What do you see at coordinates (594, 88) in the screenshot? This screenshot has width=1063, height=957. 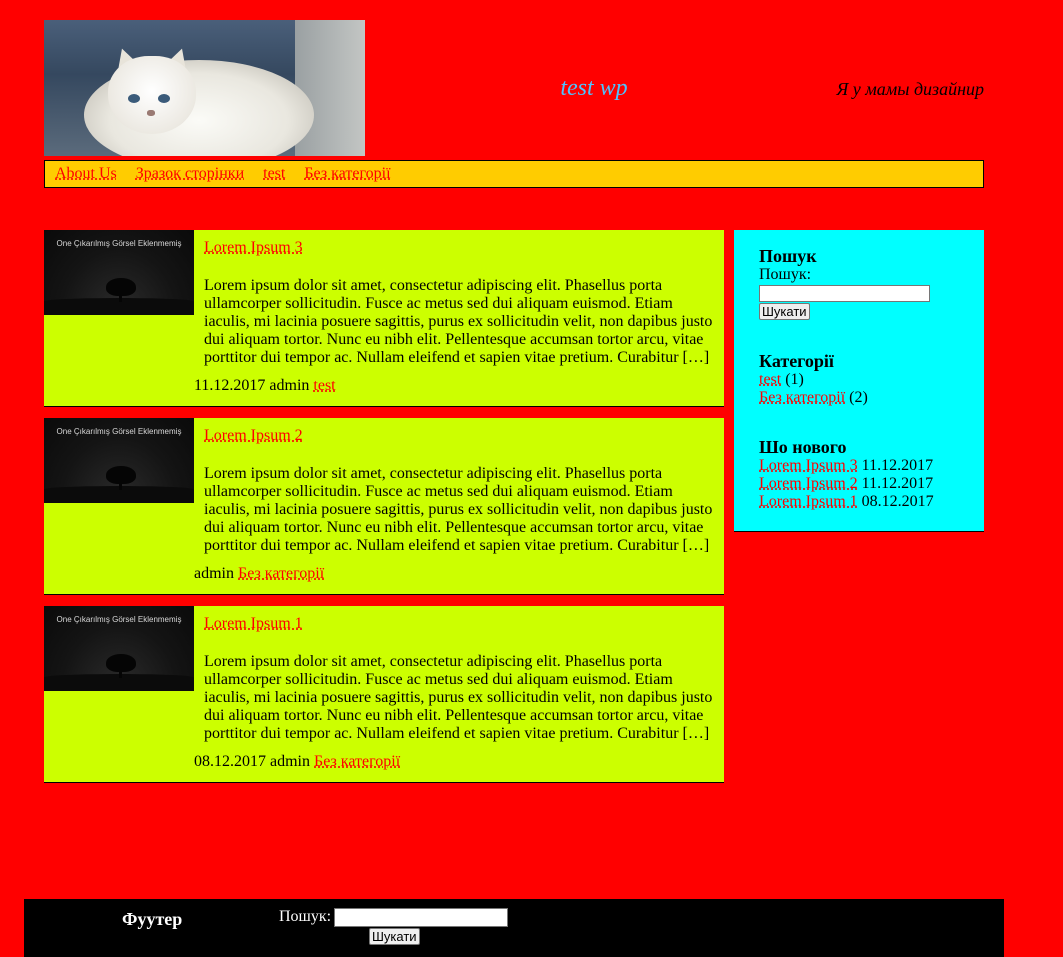 I see `site-title: test wp` at bounding box center [594, 88].